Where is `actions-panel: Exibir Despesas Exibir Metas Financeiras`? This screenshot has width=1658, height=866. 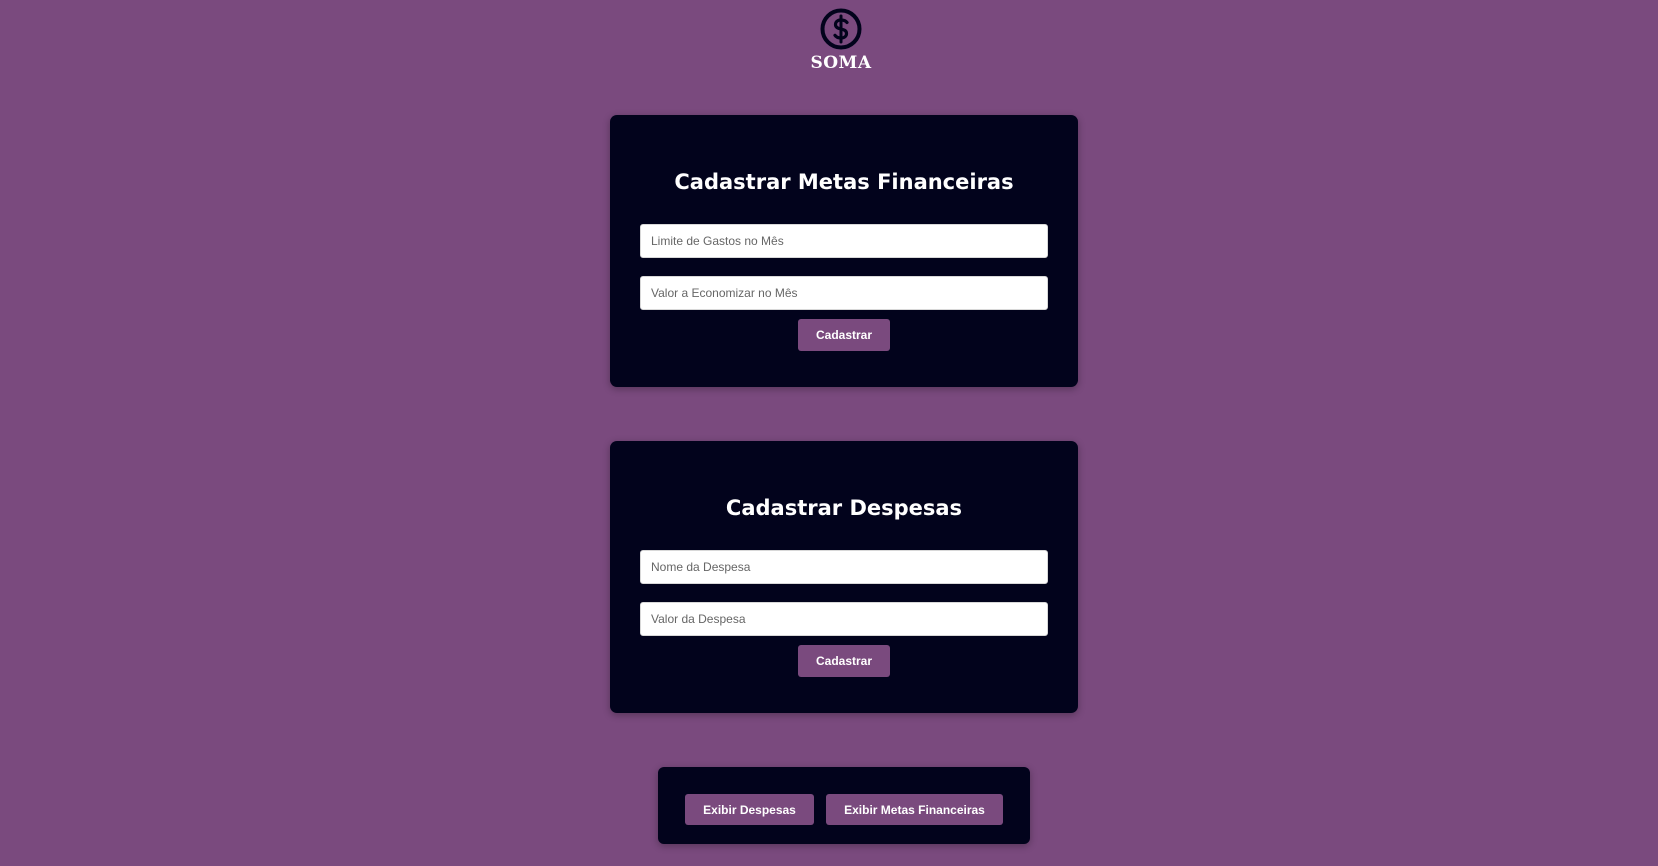
actions-panel: Exibir Despesas Exibir Metas Financeiras is located at coordinates (844, 805).